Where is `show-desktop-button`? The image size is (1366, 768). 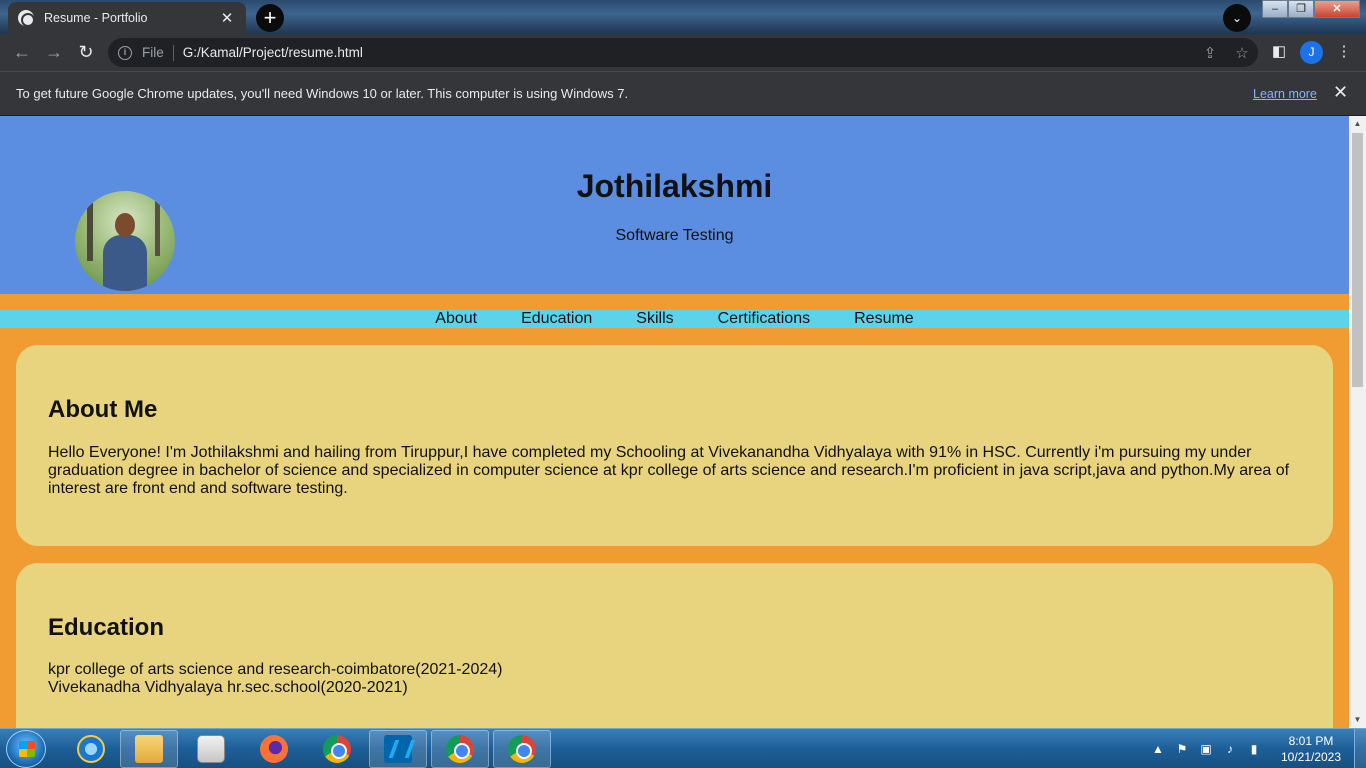 show-desktop-button is located at coordinates (1360, 748).